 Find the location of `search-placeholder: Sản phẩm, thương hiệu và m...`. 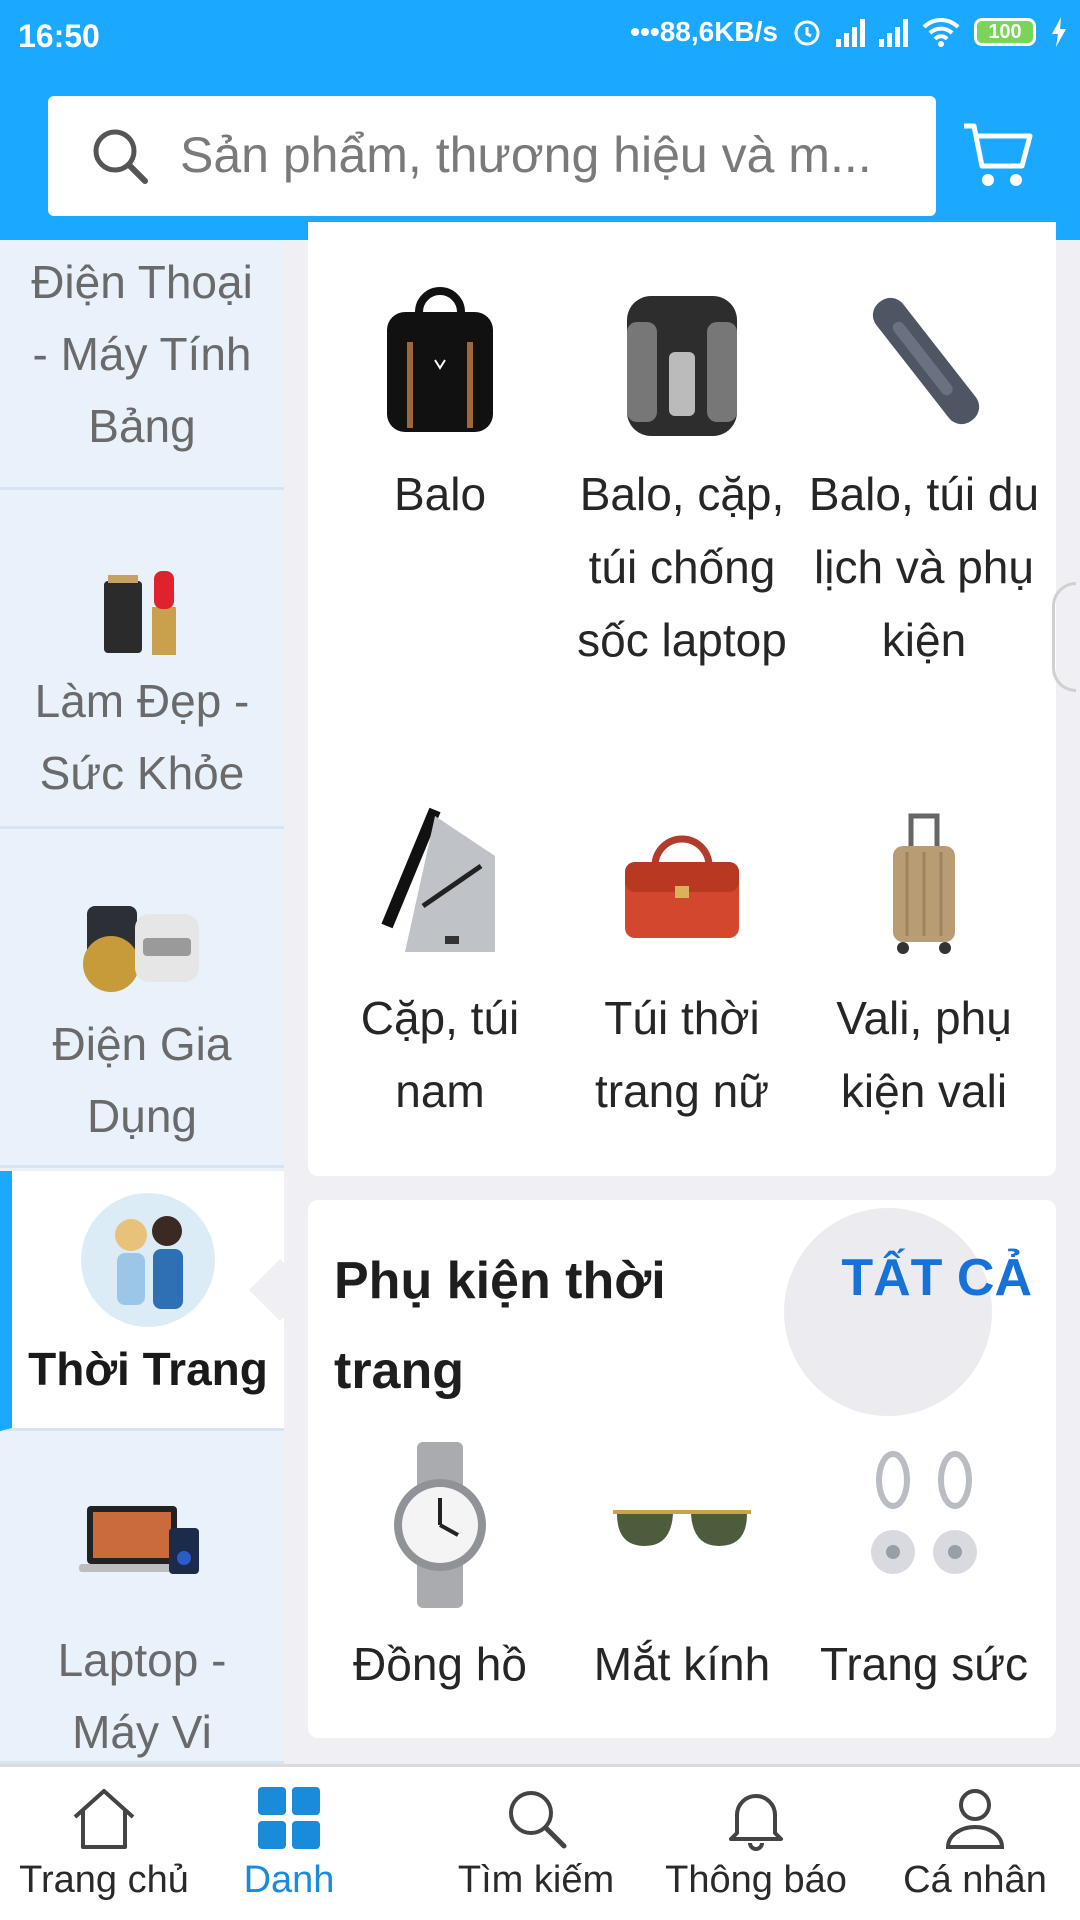

search-placeholder: Sản phẩm, thương hiệu và m... is located at coordinates (526, 155).